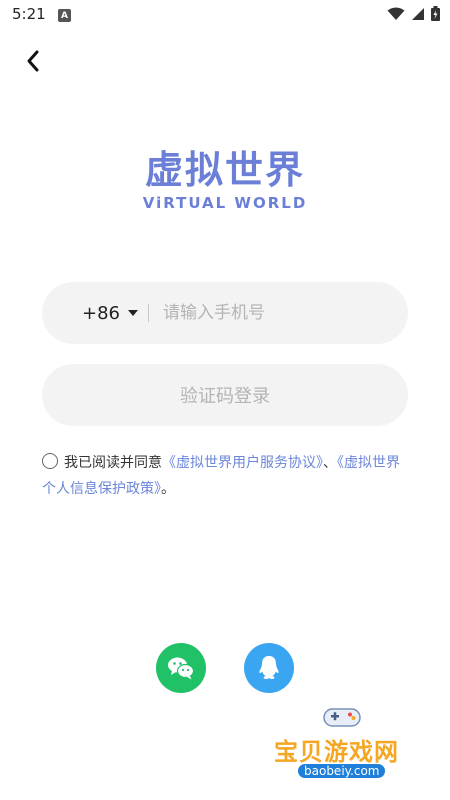 Image resolution: width=450 pixels, height=800 pixels. What do you see at coordinates (396, 13) in the screenshot?
I see `wifi-icon` at bounding box center [396, 13].